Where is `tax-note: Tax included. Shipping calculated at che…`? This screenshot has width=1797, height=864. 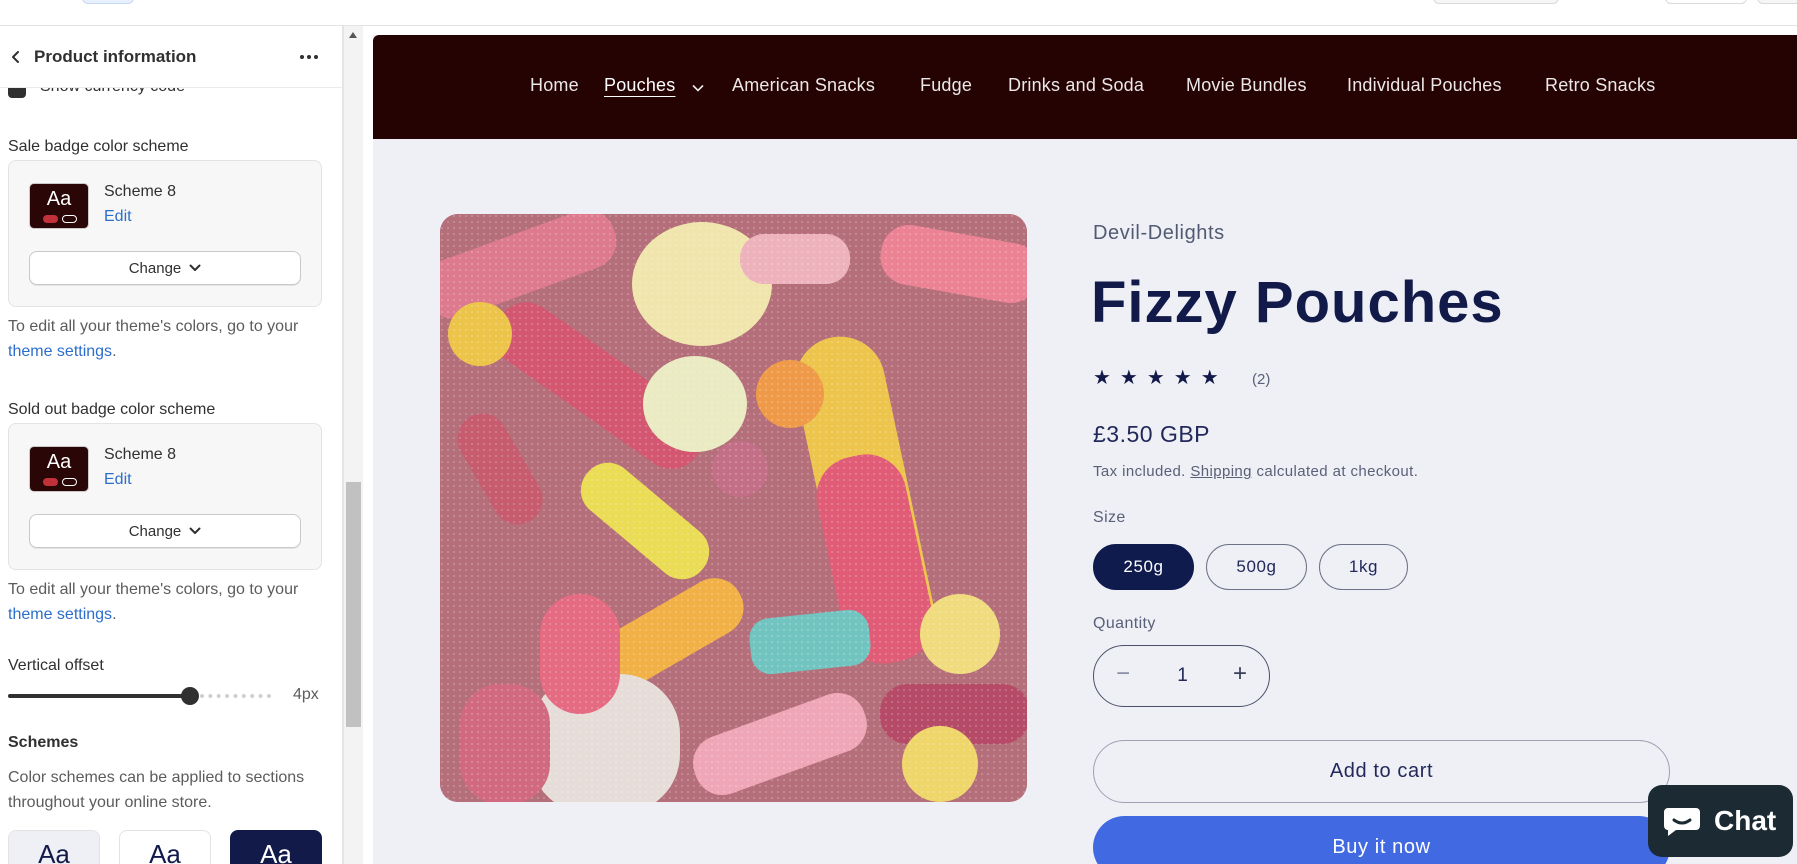
tax-note: Tax included. Shipping calculated at che… is located at coordinates (1256, 471).